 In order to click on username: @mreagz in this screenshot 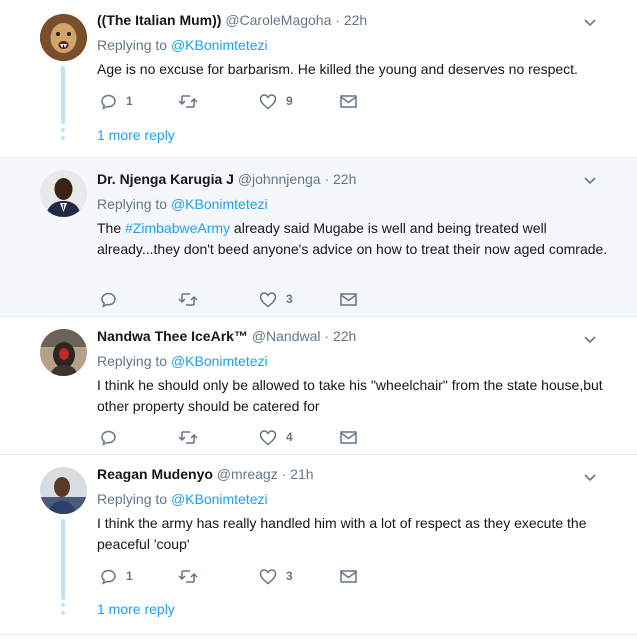, I will do `click(247, 474)`.